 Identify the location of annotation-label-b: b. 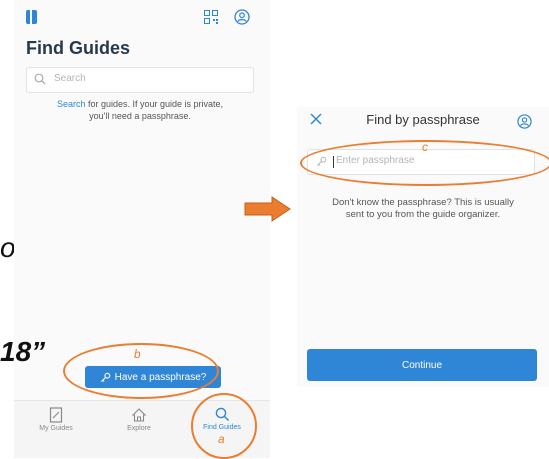
(137, 354).